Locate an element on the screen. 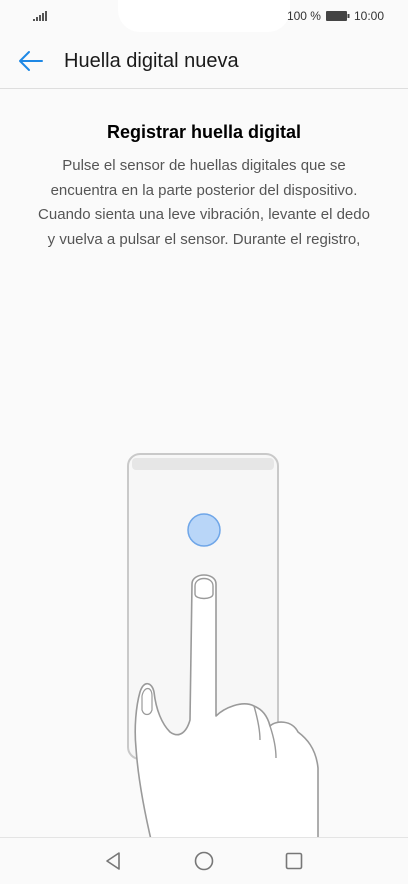 The width and height of the screenshot is (408, 884). back-button is located at coordinates (31, 61).